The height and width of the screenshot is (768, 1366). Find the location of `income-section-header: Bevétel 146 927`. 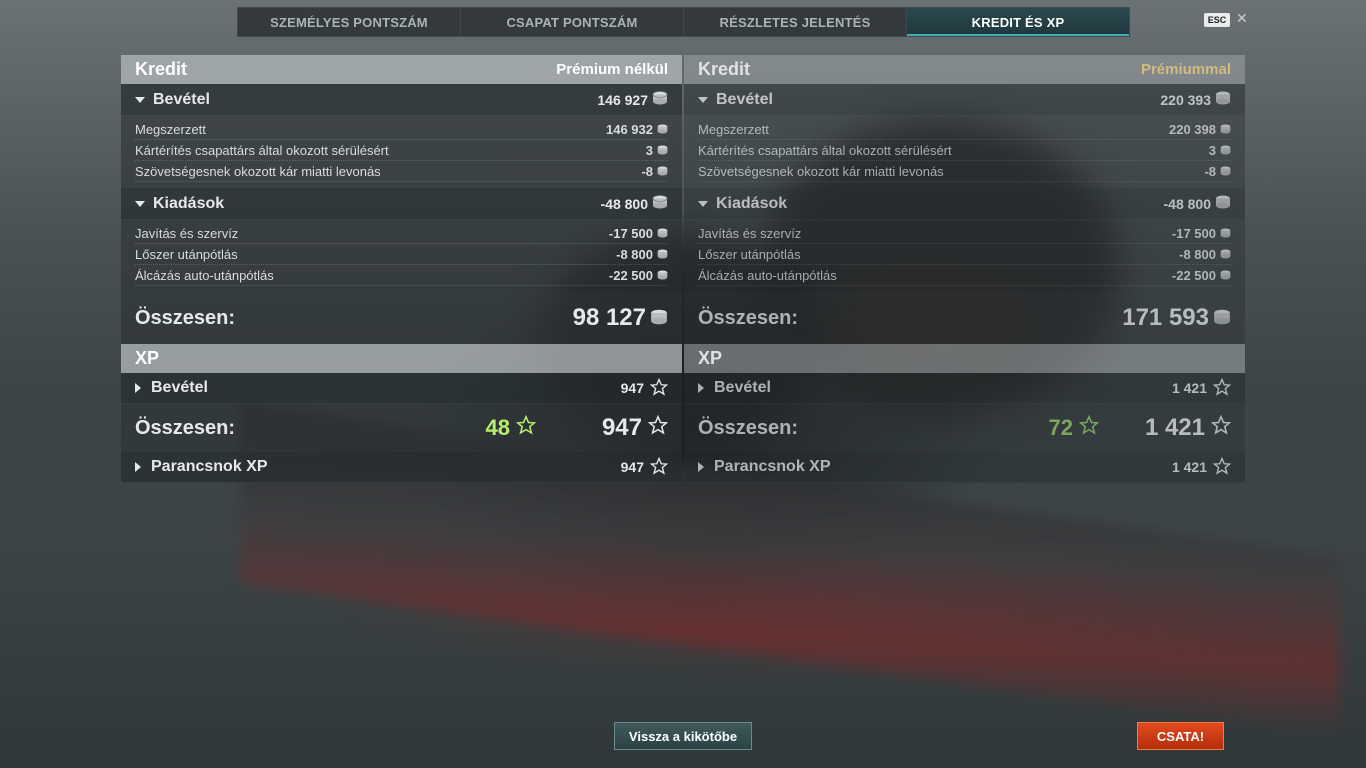

income-section-header: Bevétel 146 927 is located at coordinates (401, 100).